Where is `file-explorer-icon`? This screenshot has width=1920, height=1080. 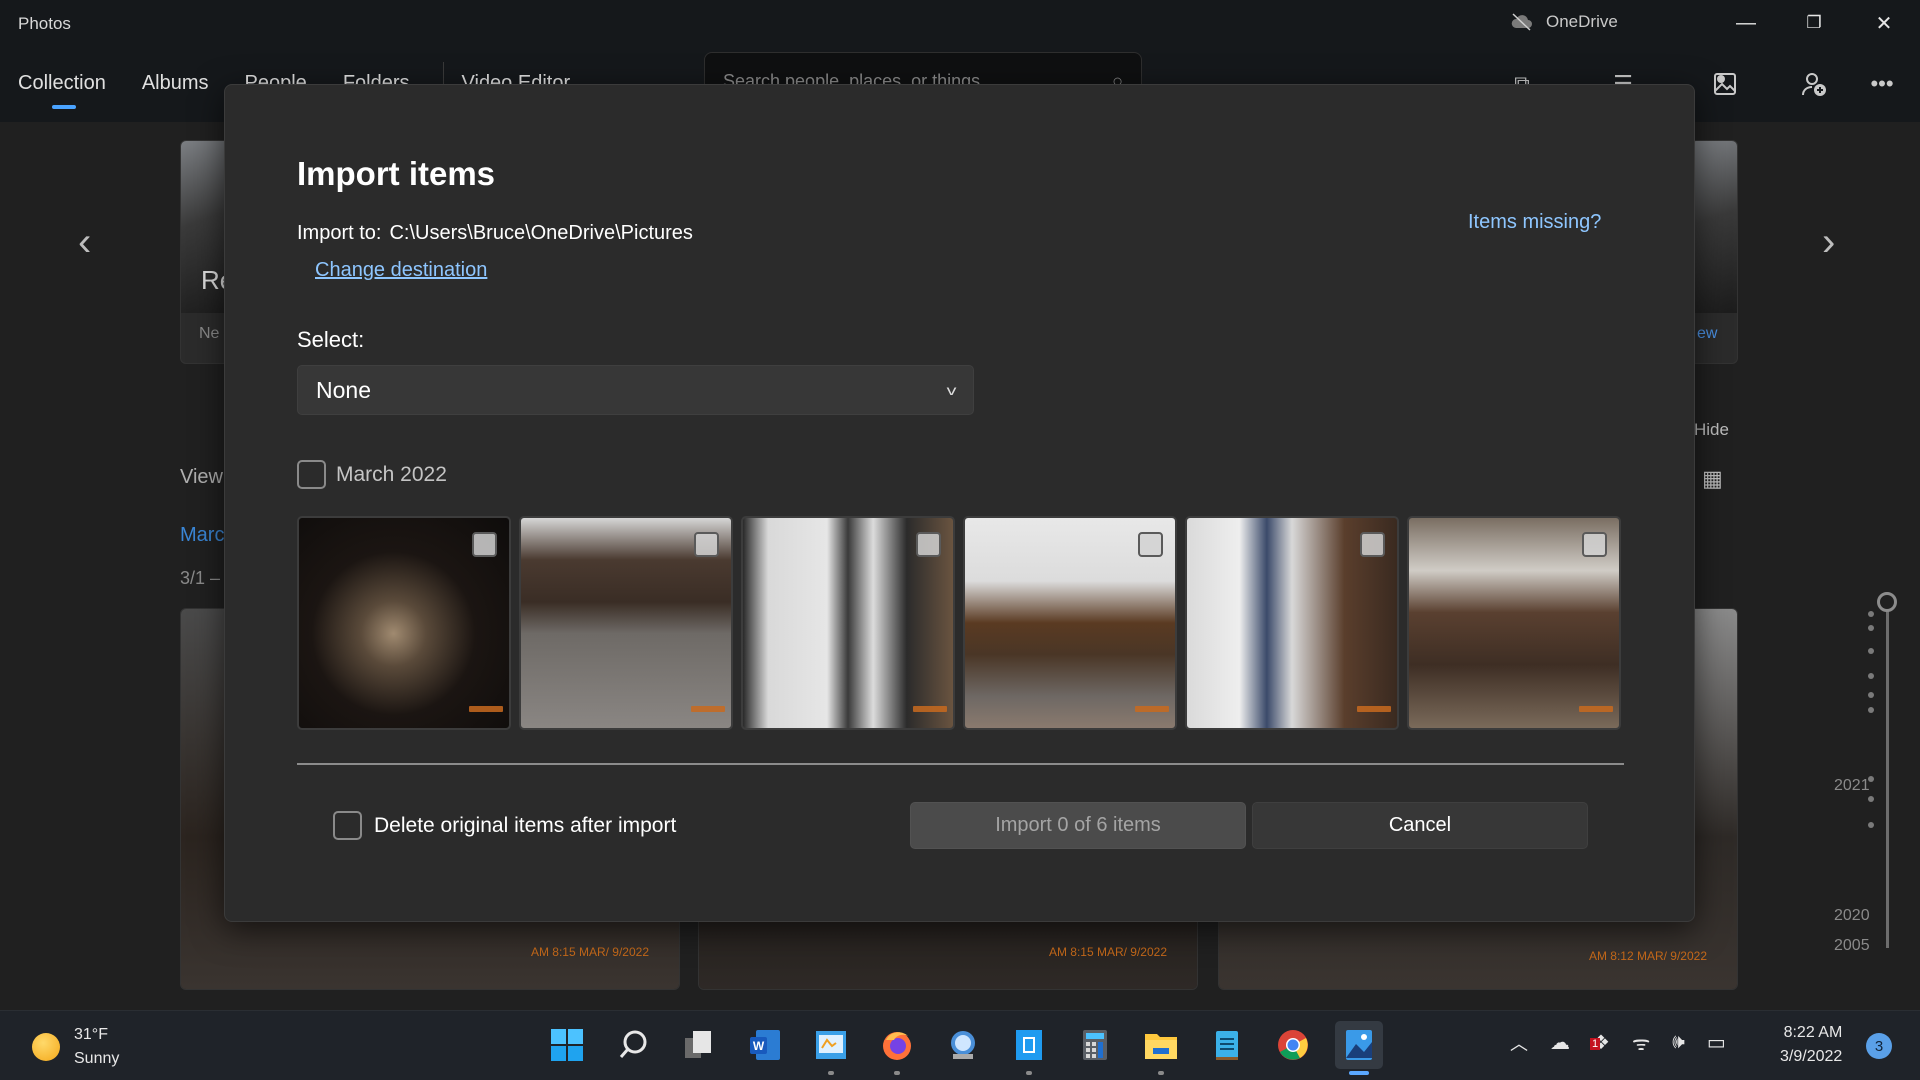 file-explorer-icon is located at coordinates (1161, 1046).